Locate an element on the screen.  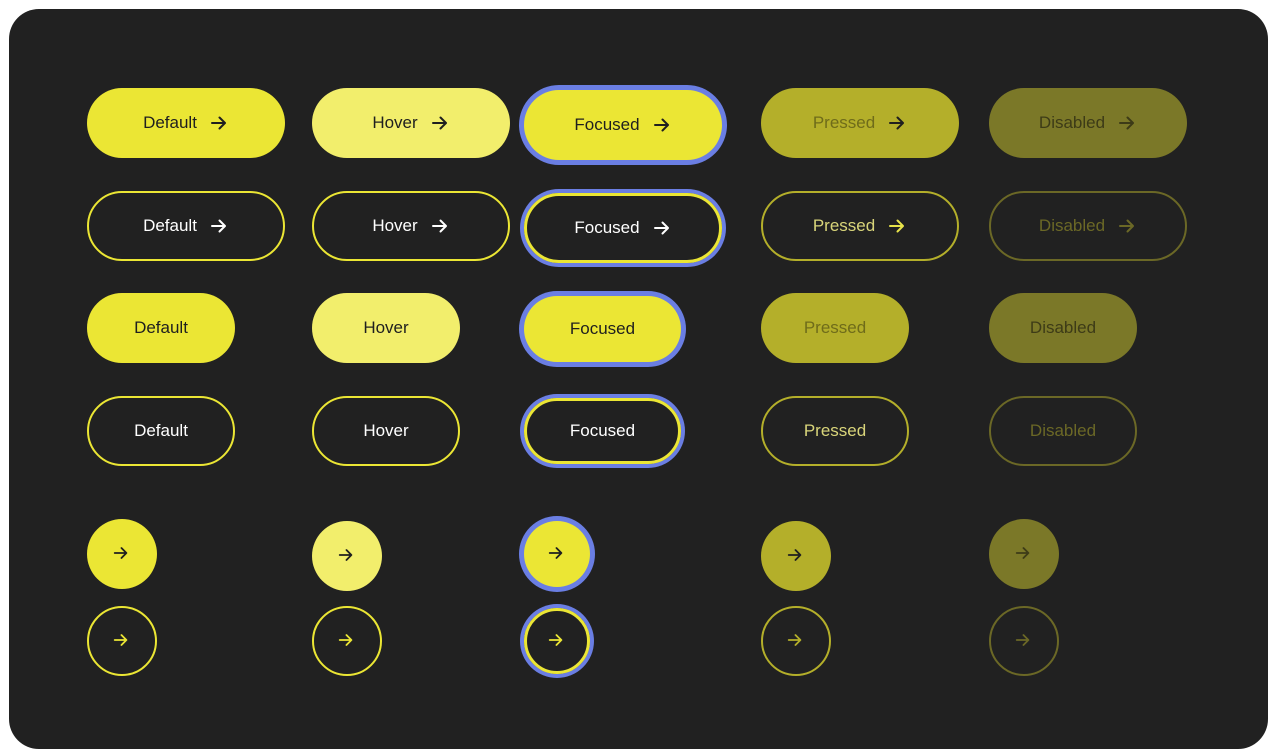
outline-arrow-button-focused: Focused is located at coordinates (623, 228).